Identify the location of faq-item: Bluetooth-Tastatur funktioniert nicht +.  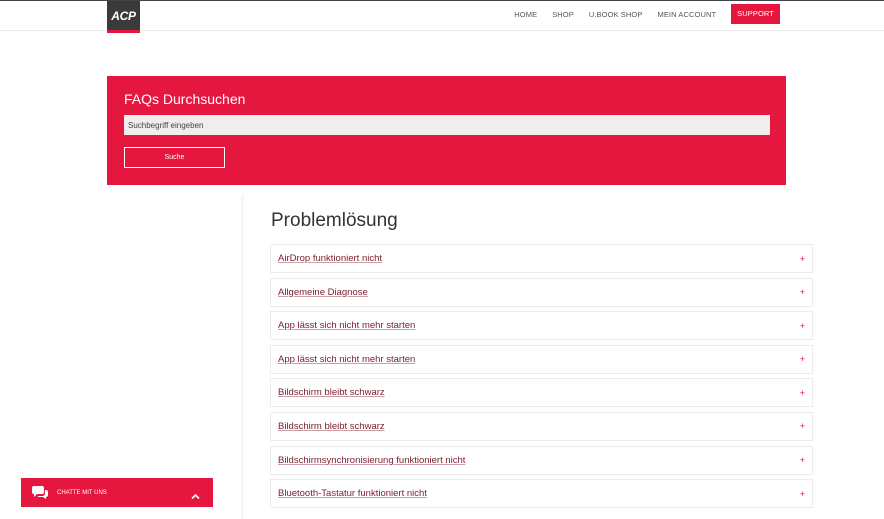
(541, 494).